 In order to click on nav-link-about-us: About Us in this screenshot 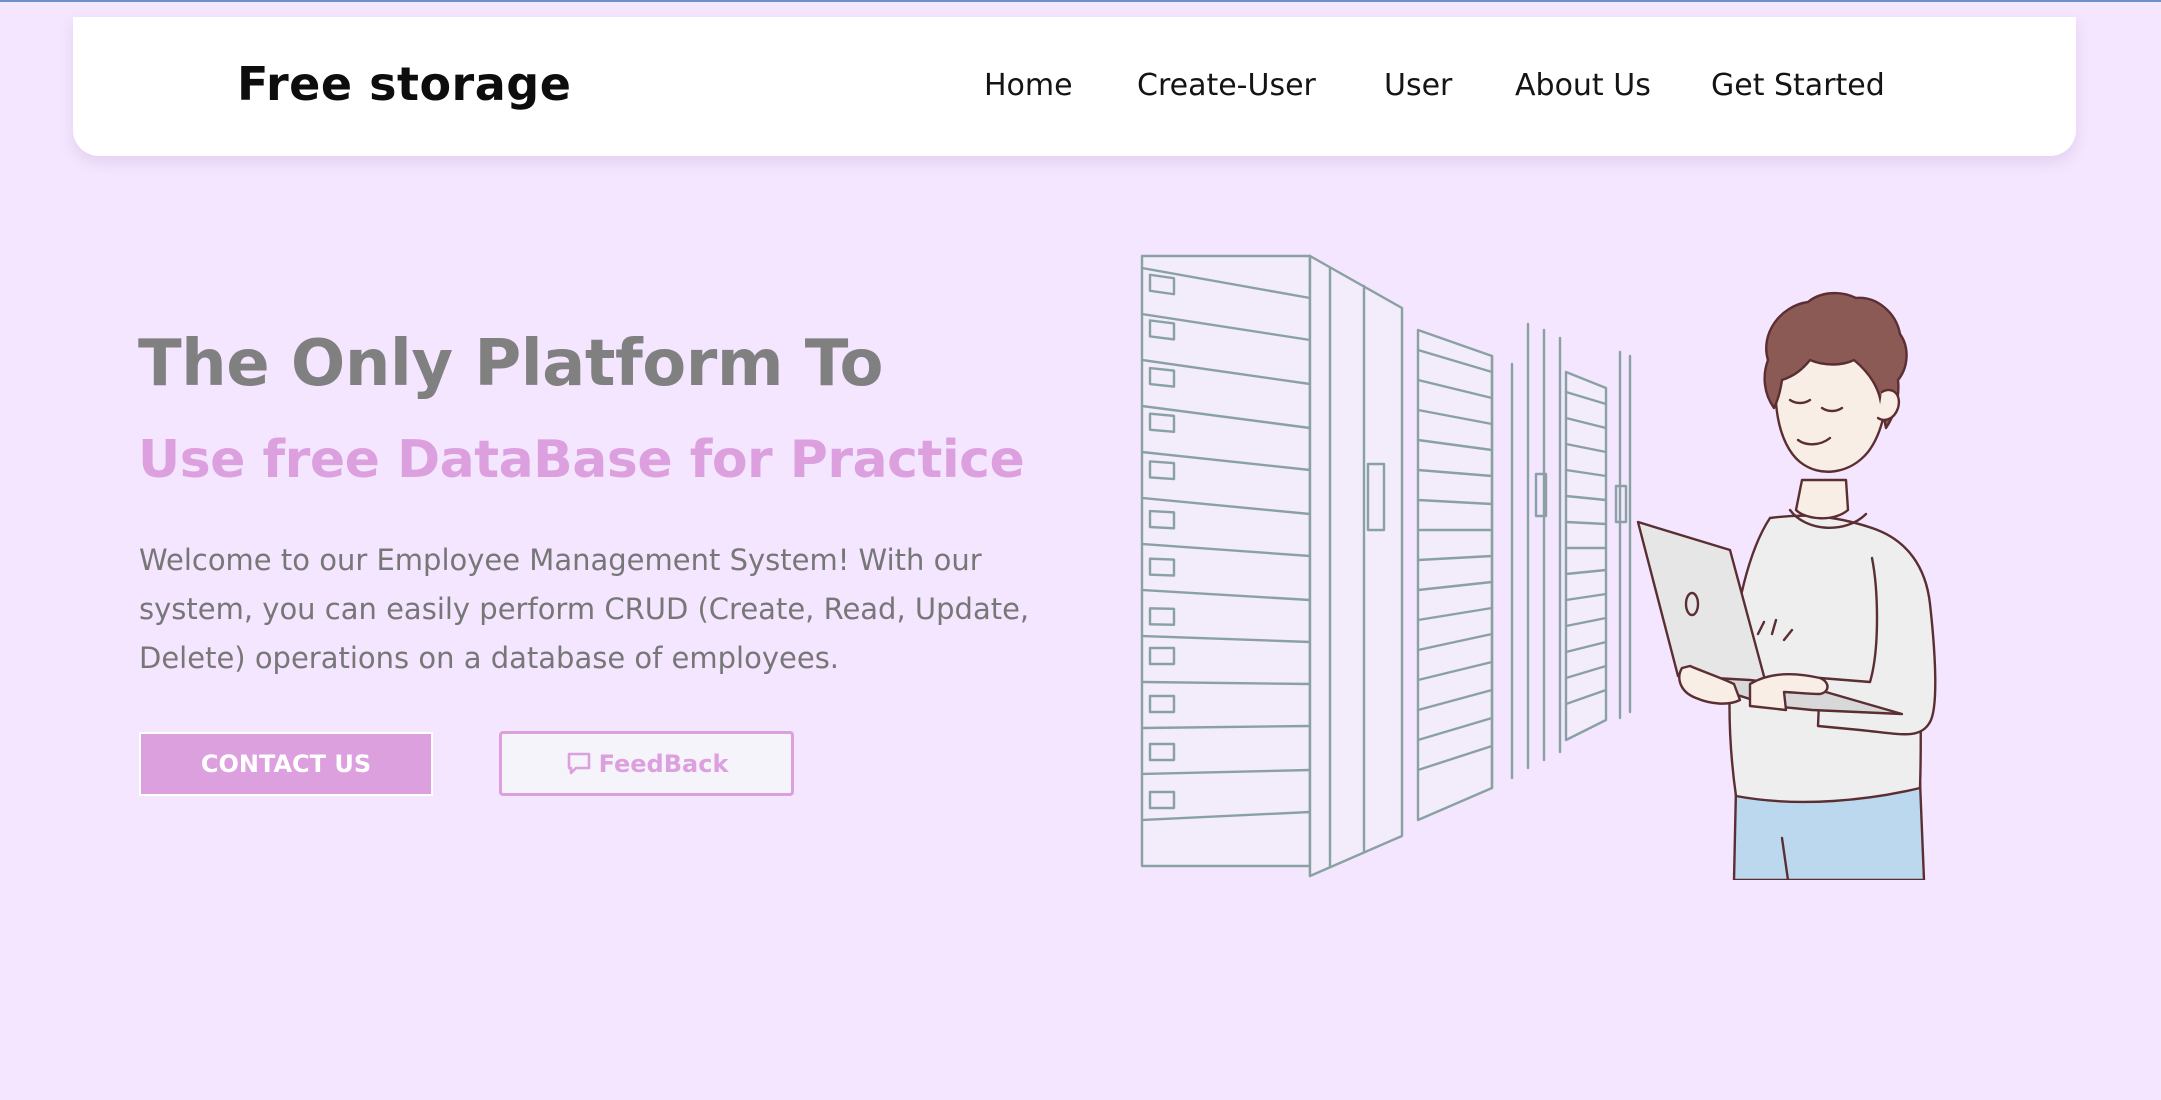, I will do `click(1583, 85)`.